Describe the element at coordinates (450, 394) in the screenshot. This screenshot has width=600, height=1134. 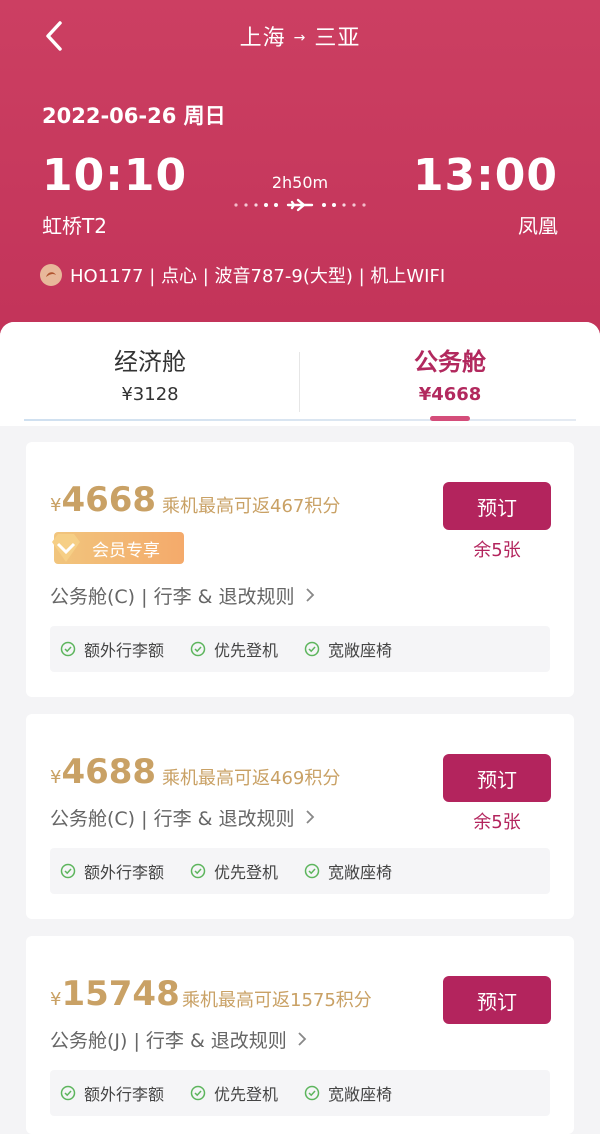
I see `tab-business-price: ¥4668` at that location.